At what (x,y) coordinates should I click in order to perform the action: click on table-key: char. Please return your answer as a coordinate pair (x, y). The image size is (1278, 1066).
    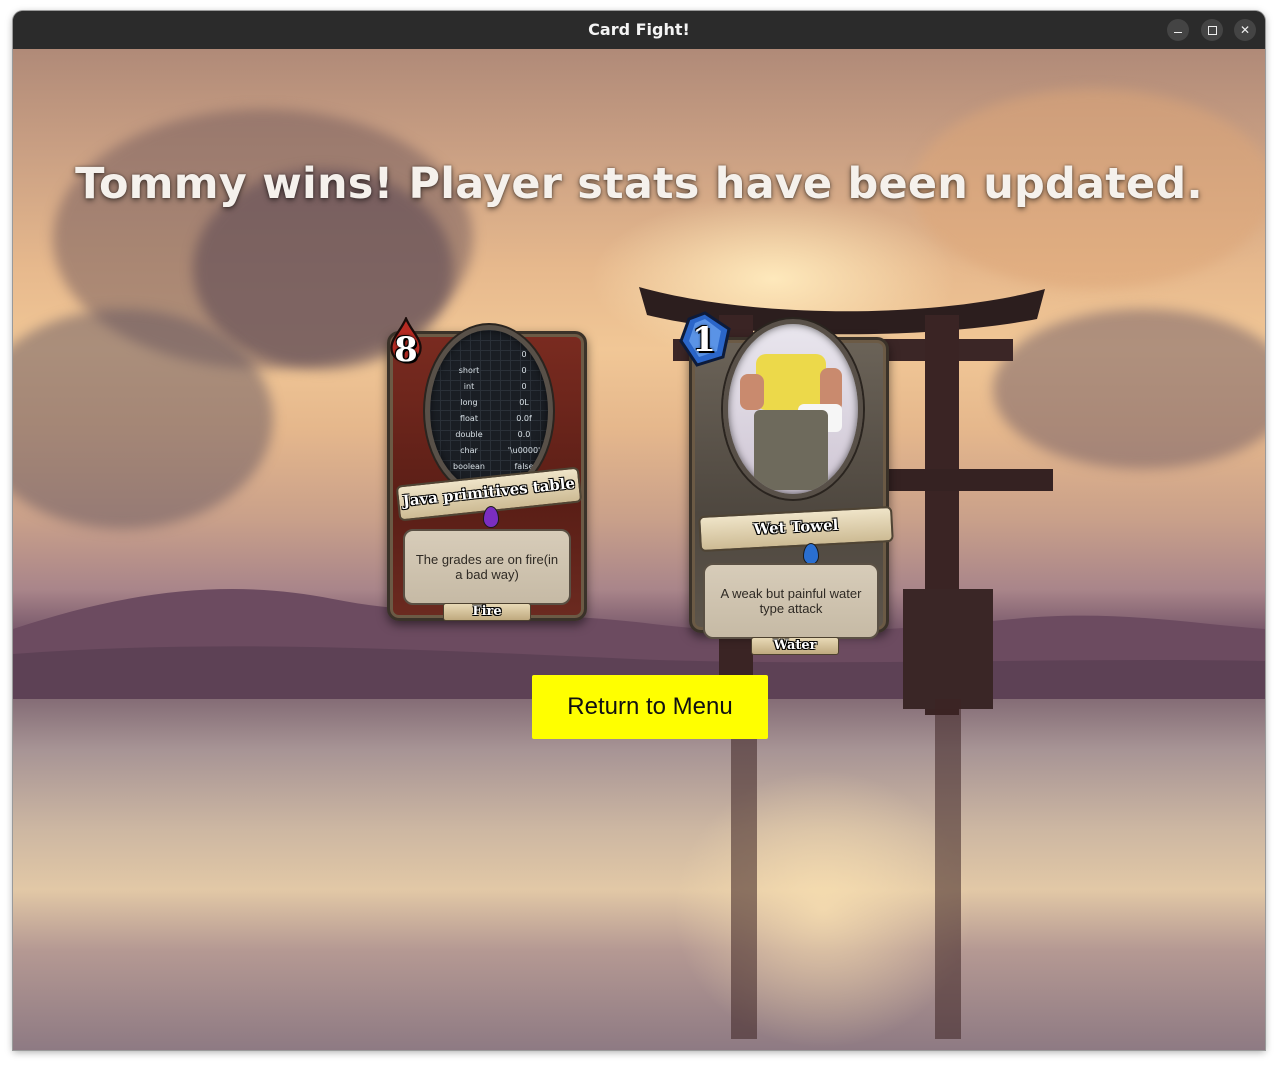
    Looking at the image, I should click on (469, 450).